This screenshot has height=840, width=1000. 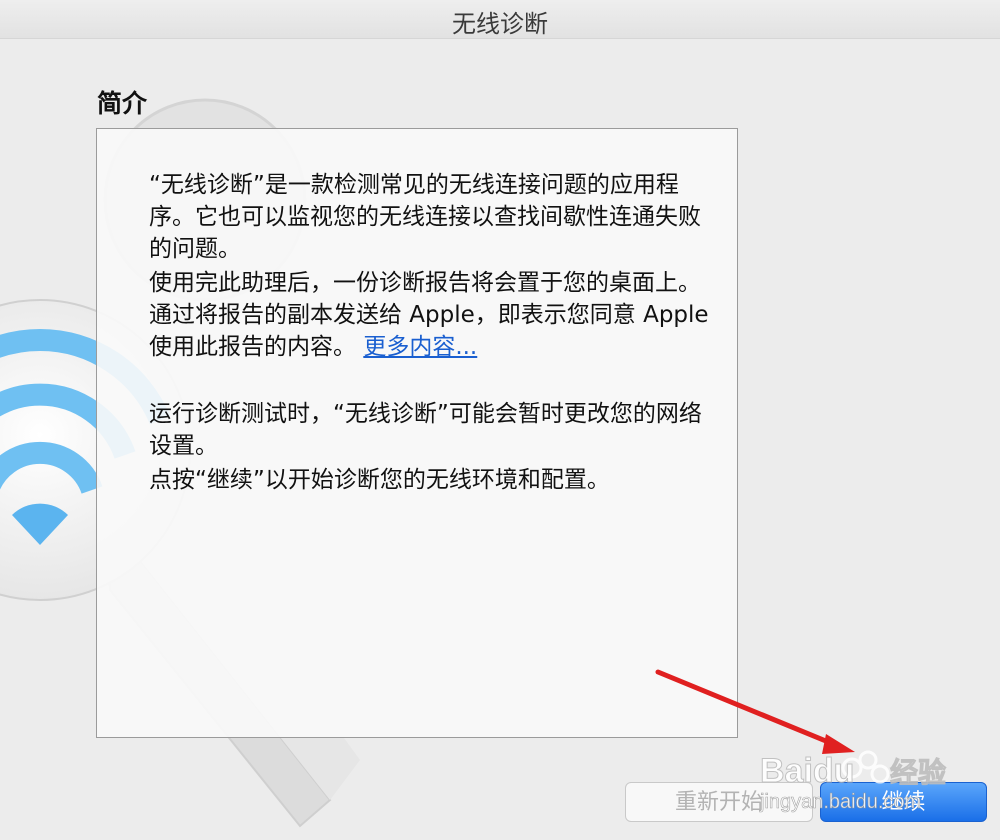 I want to click on annotation-arrow-icon, so click(x=755, y=711).